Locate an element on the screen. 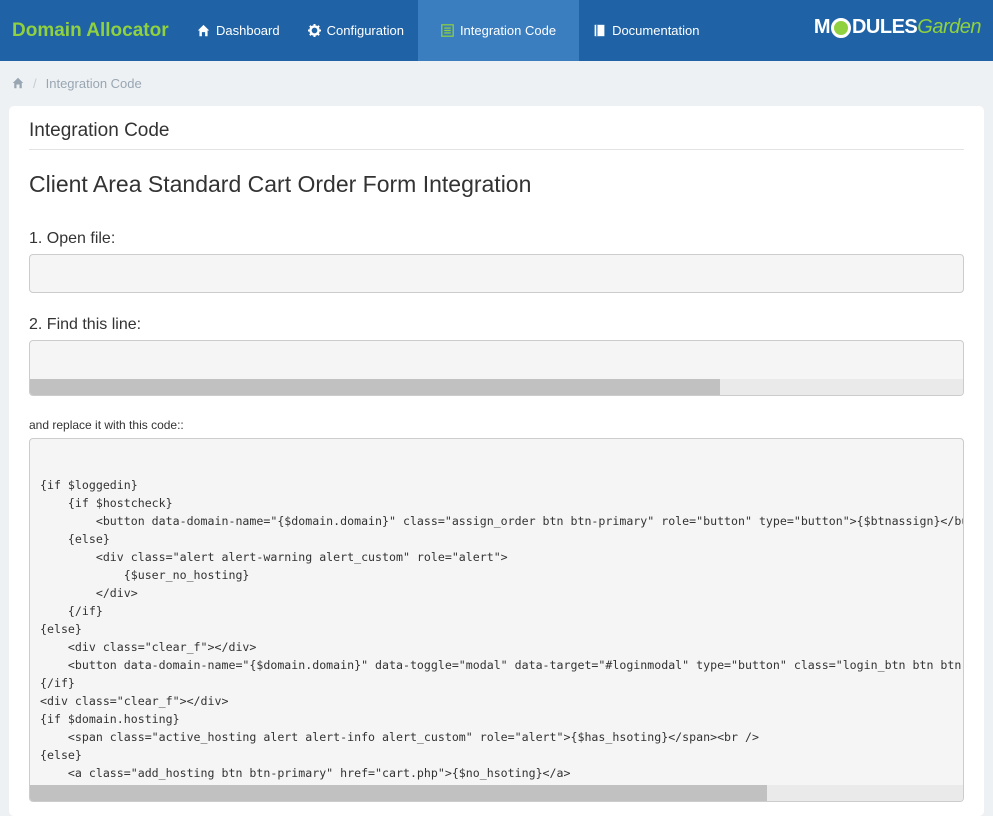 Image resolution: width=993 pixels, height=816 pixels. modulesgarden-logo: M DULES Garden is located at coordinates (897, 27).